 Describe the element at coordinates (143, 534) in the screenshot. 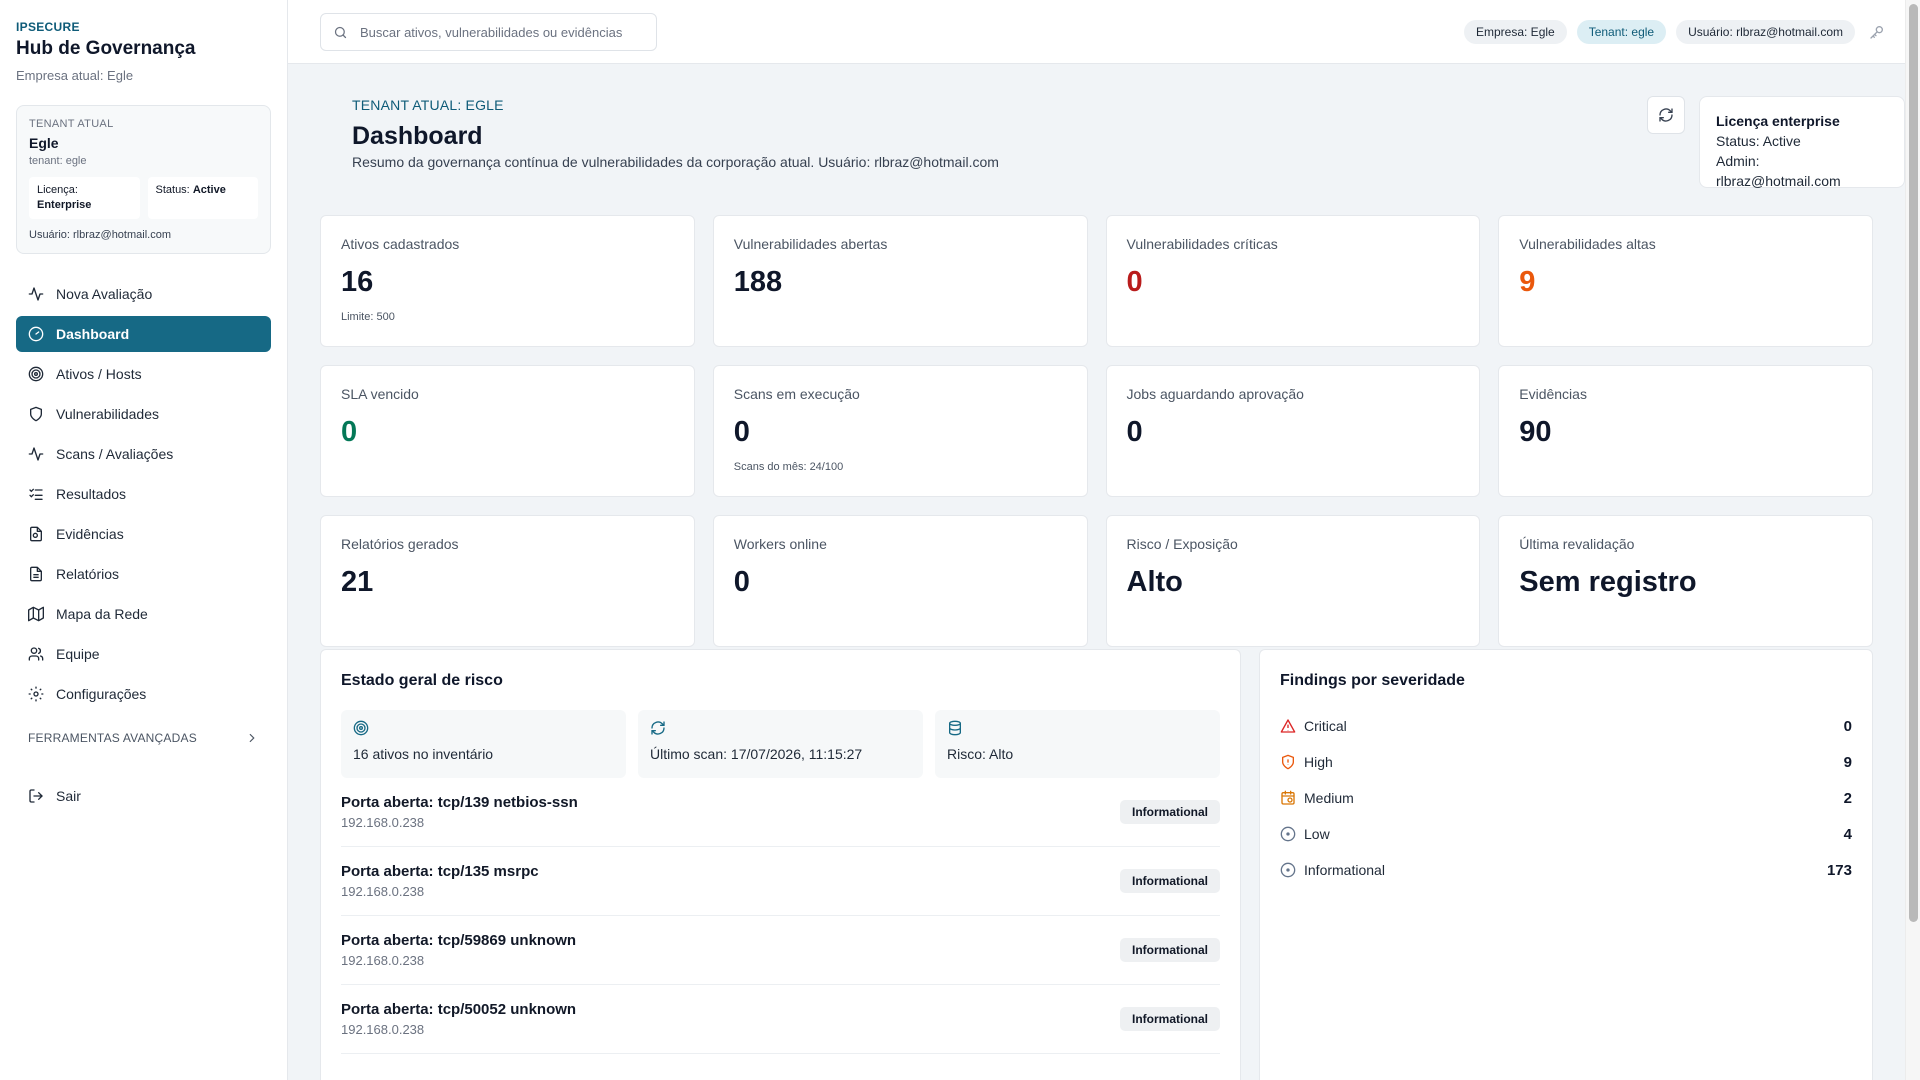

I see `sidebar-item-evidencias: Evidências` at that location.